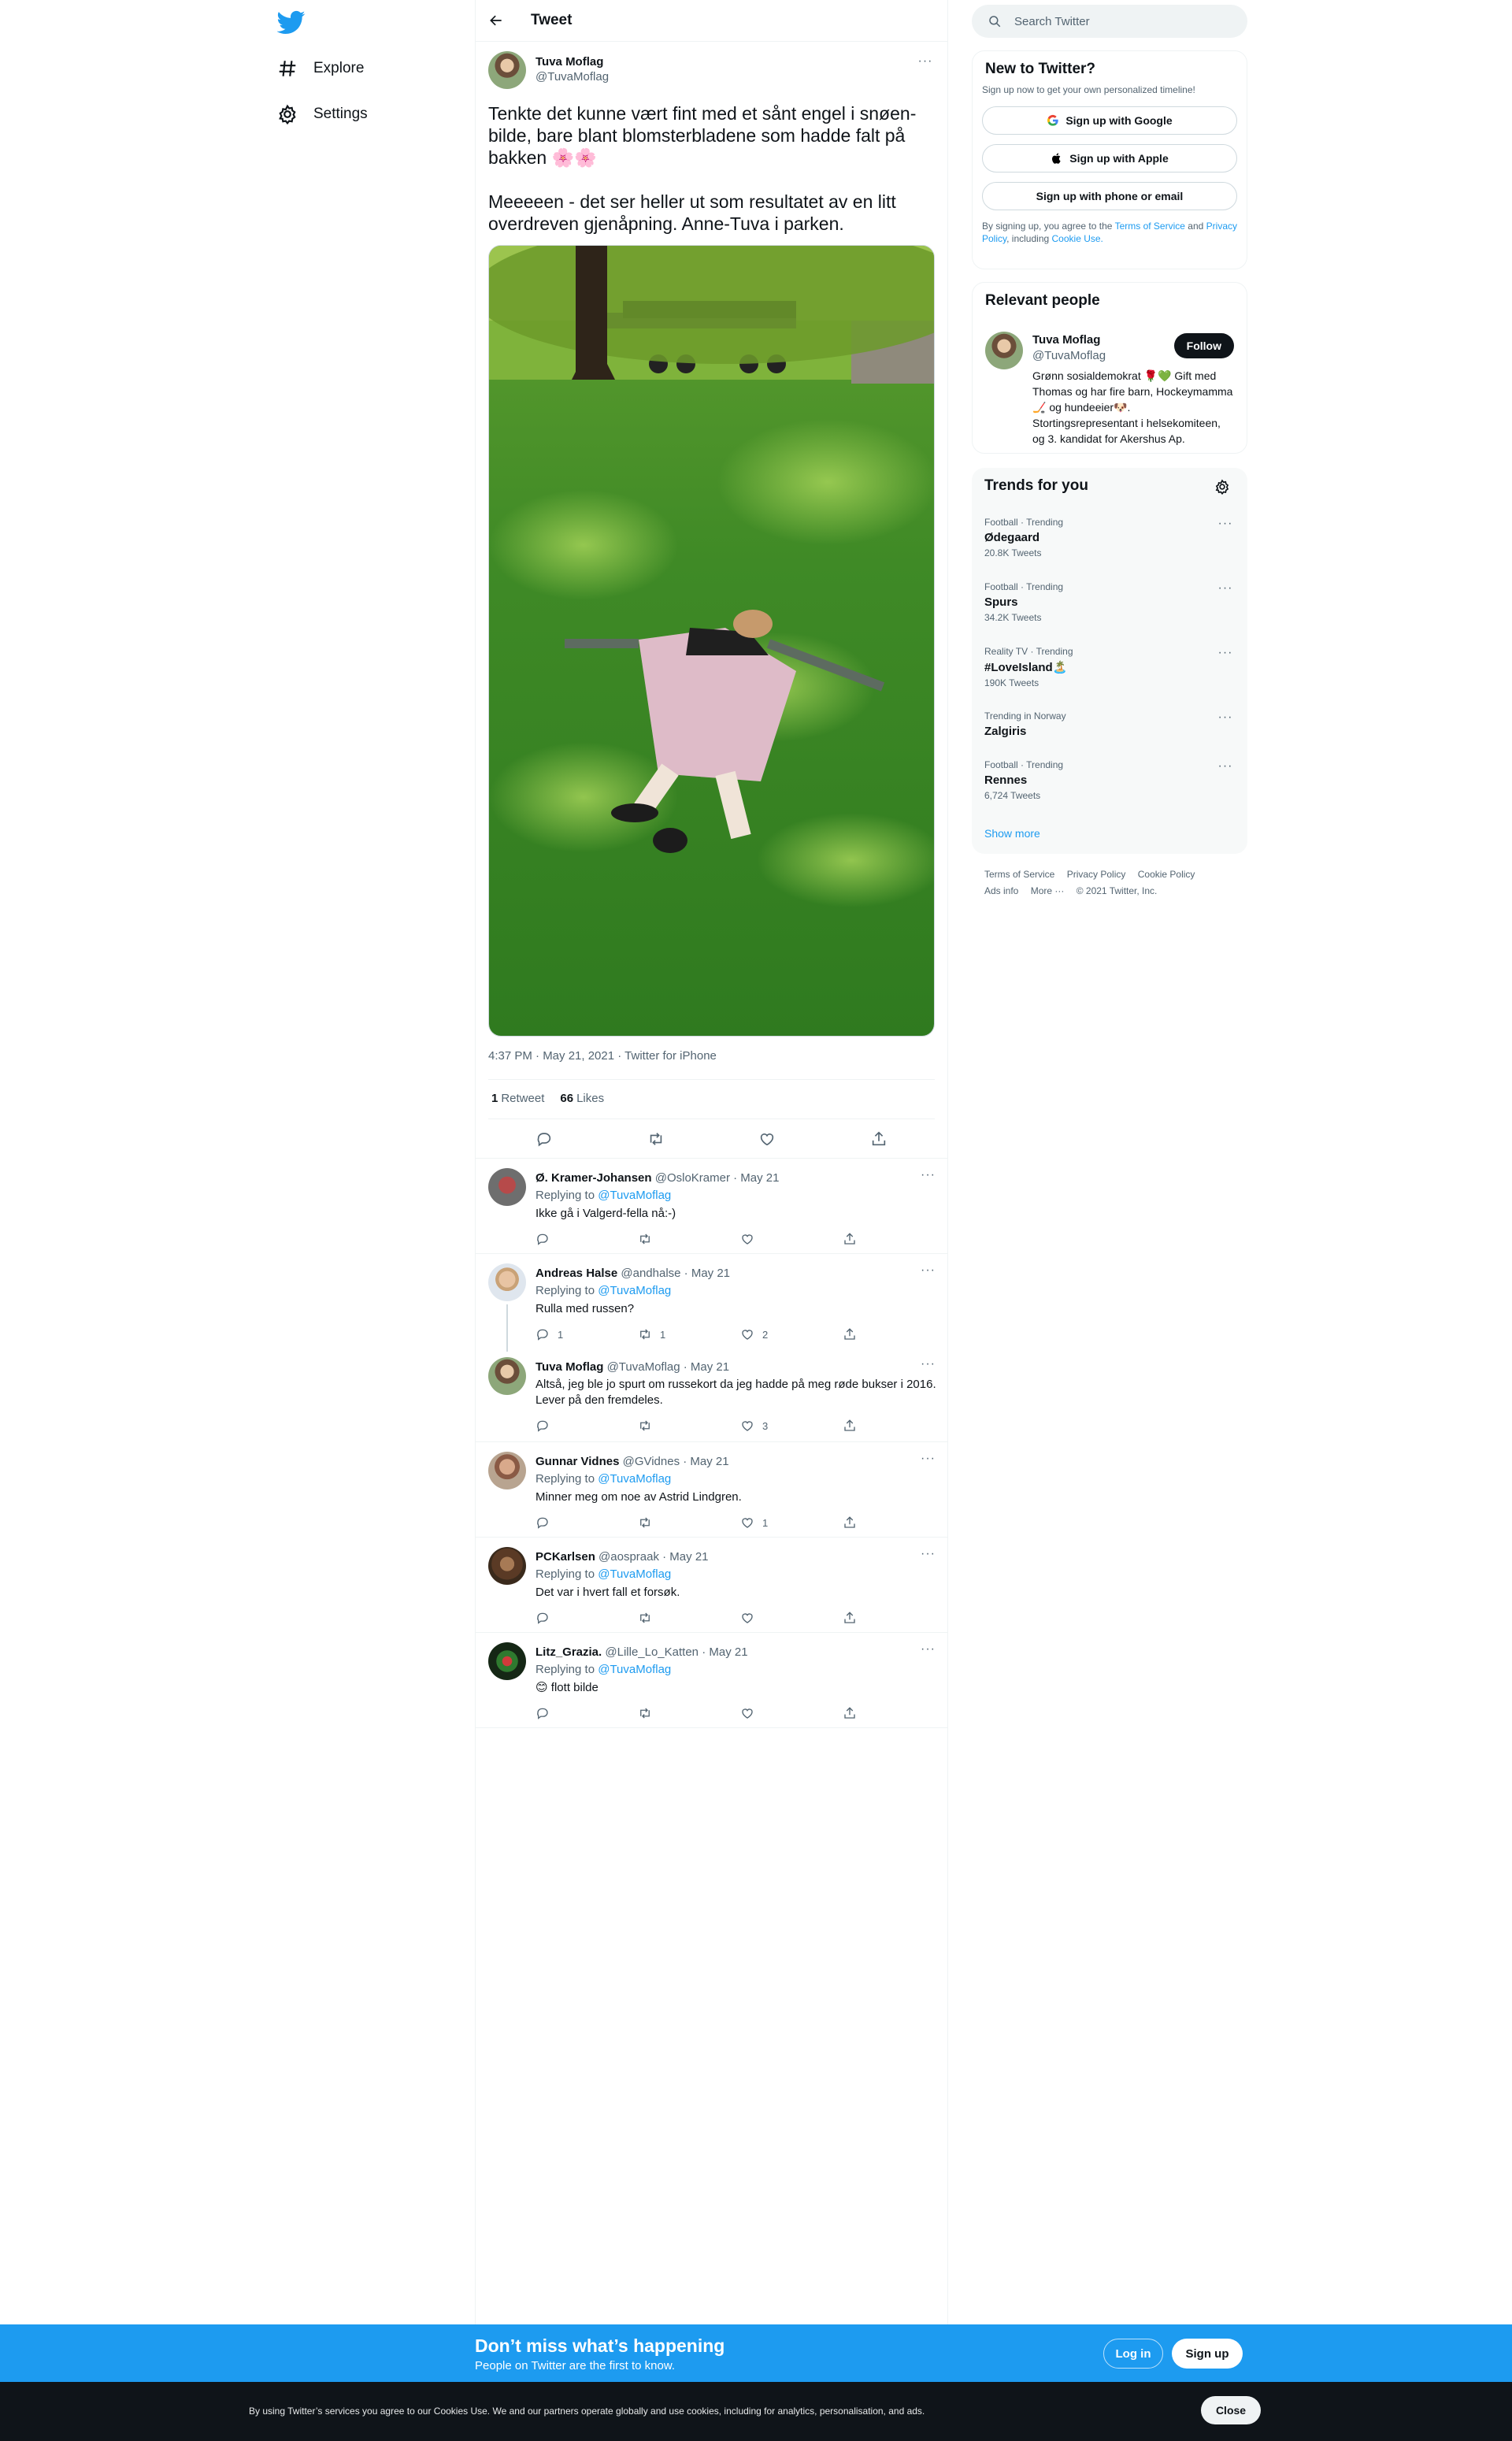 The image size is (1512, 2441). What do you see at coordinates (676, 1461) in the screenshot?
I see `reply-handle: @GVidnes · May 21` at bounding box center [676, 1461].